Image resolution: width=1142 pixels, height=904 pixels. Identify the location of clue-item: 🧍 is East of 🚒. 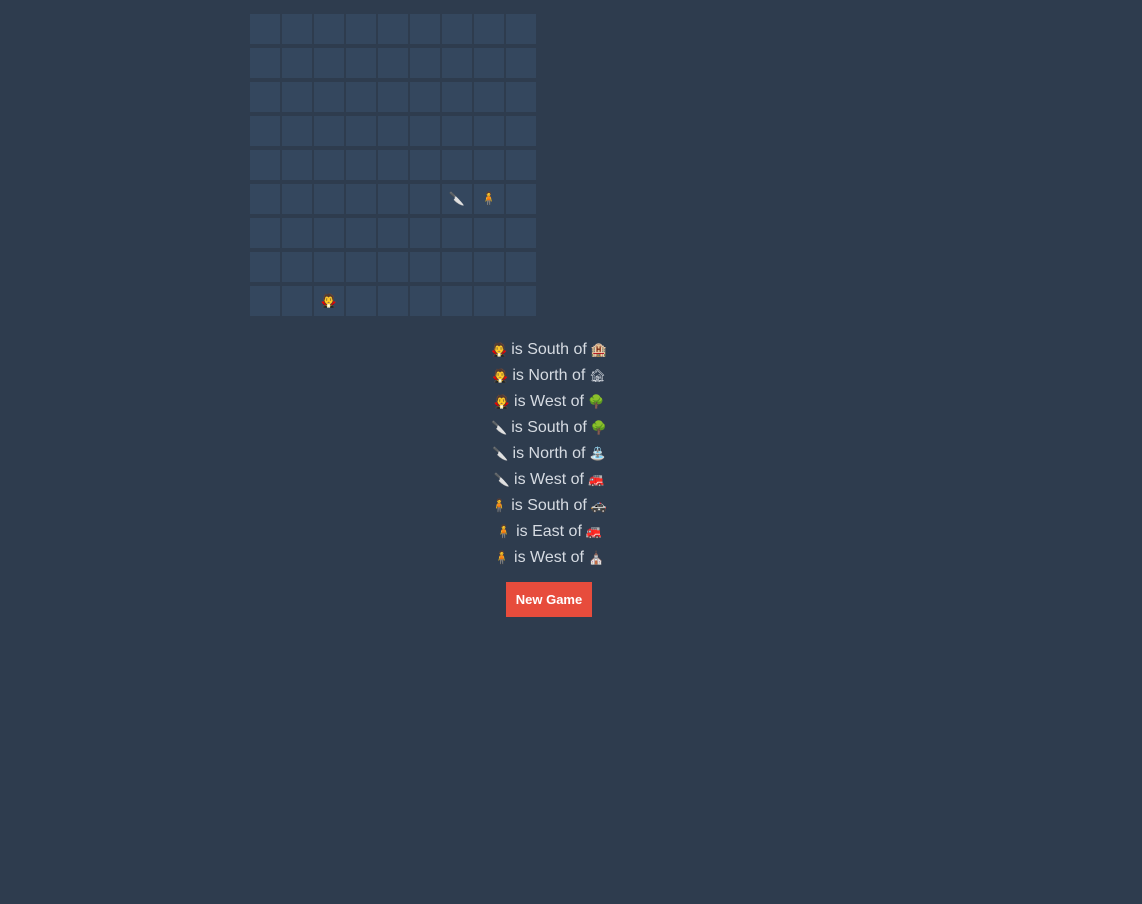
(549, 533).